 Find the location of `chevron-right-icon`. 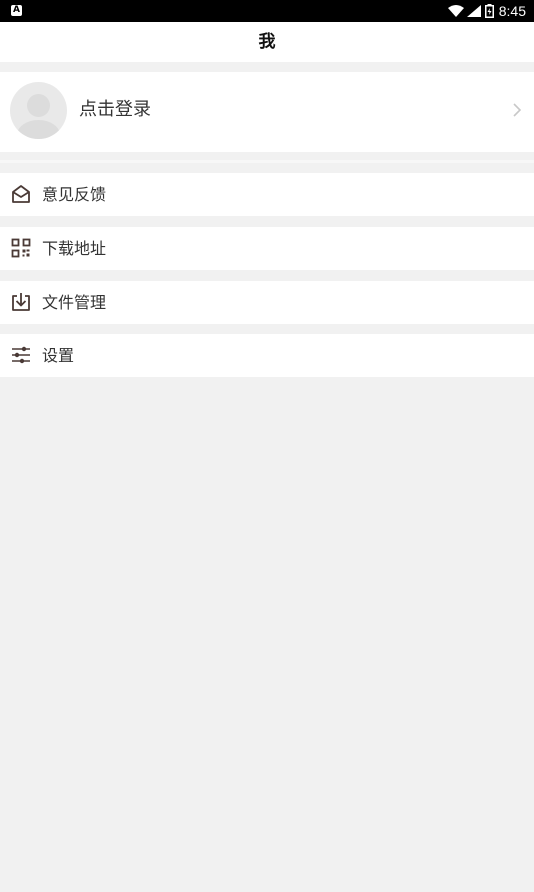

chevron-right-icon is located at coordinates (517, 110).